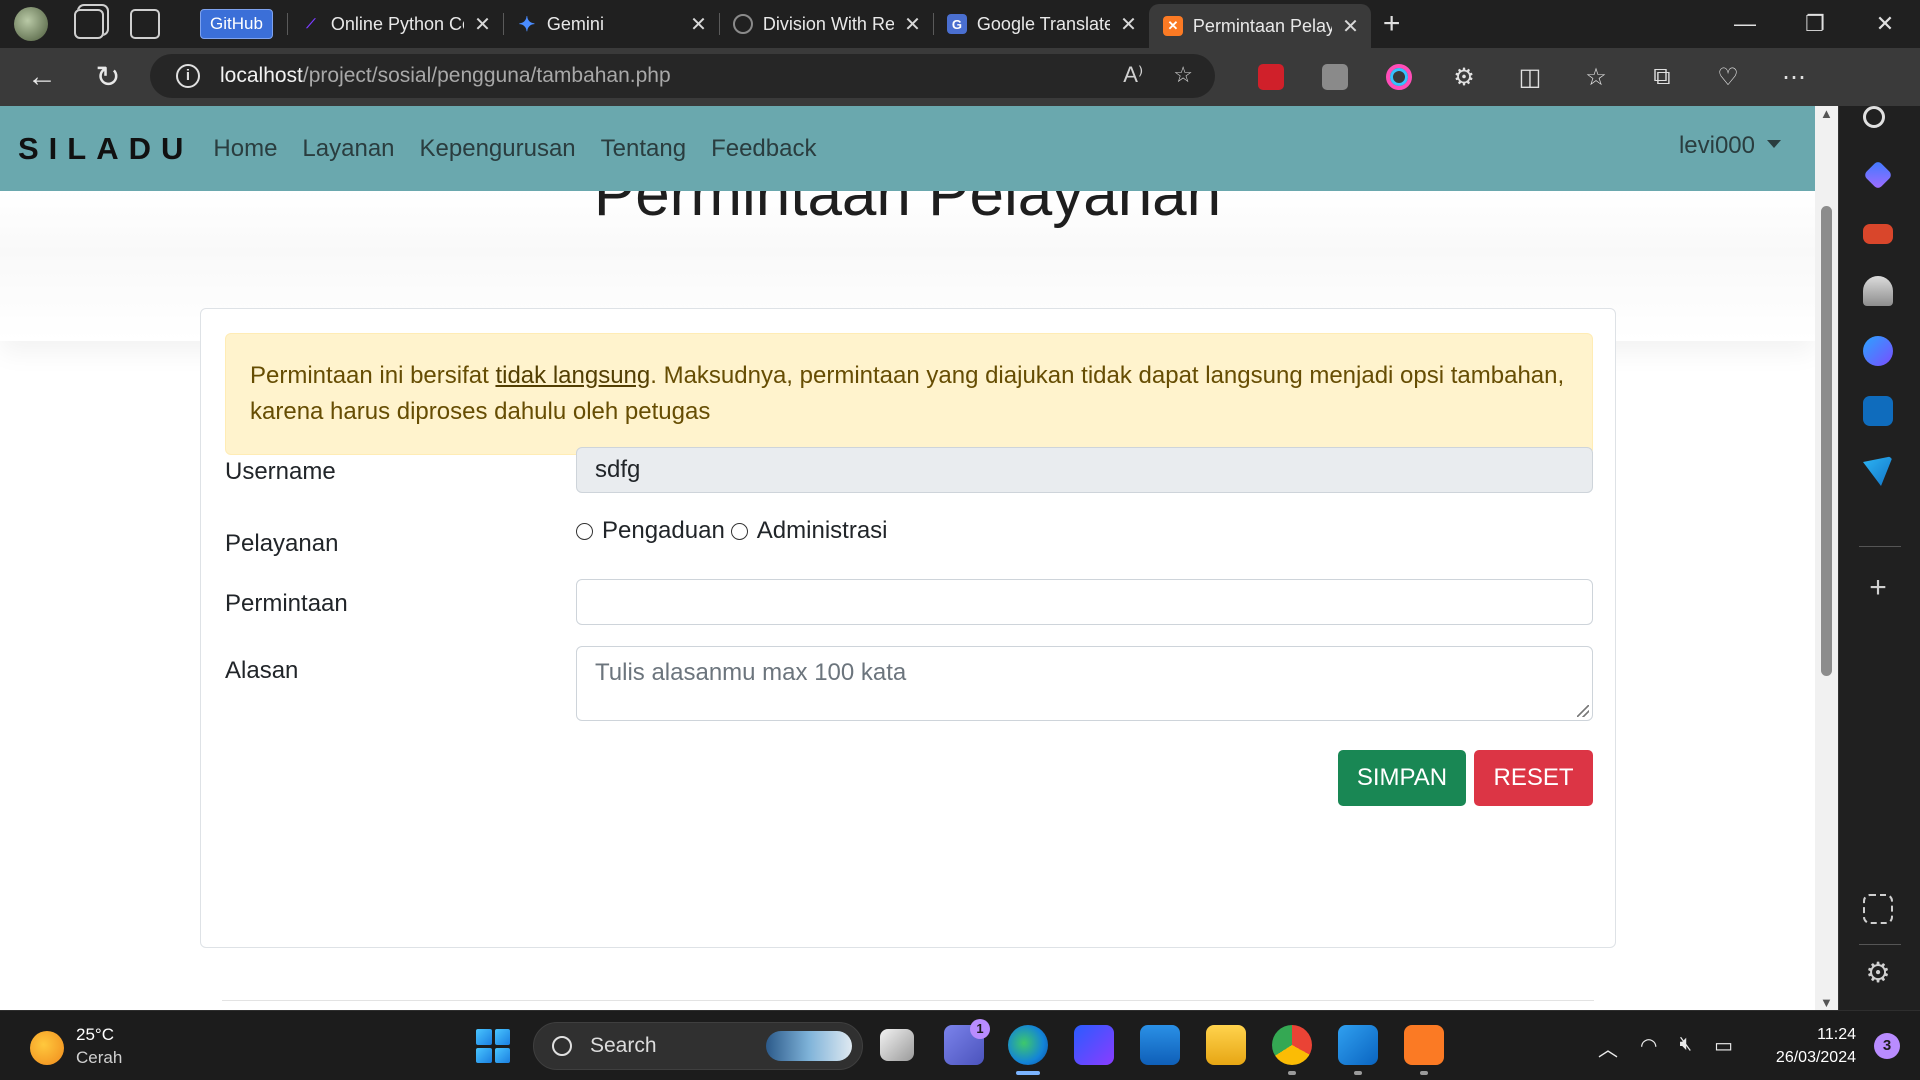  Describe the element at coordinates (1878, 351) in the screenshot. I see `copilot-app-icon` at that location.